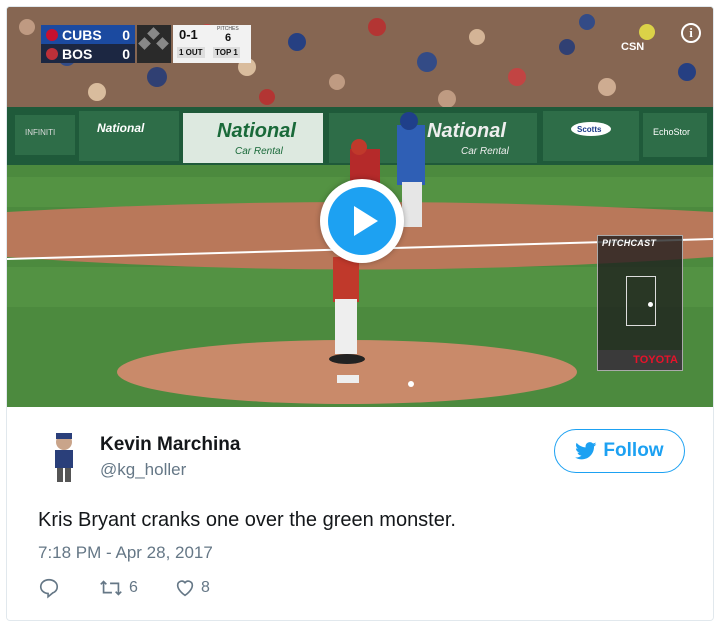 The height and width of the screenshot is (627, 720). I want to click on like-button: 8, so click(192, 588).